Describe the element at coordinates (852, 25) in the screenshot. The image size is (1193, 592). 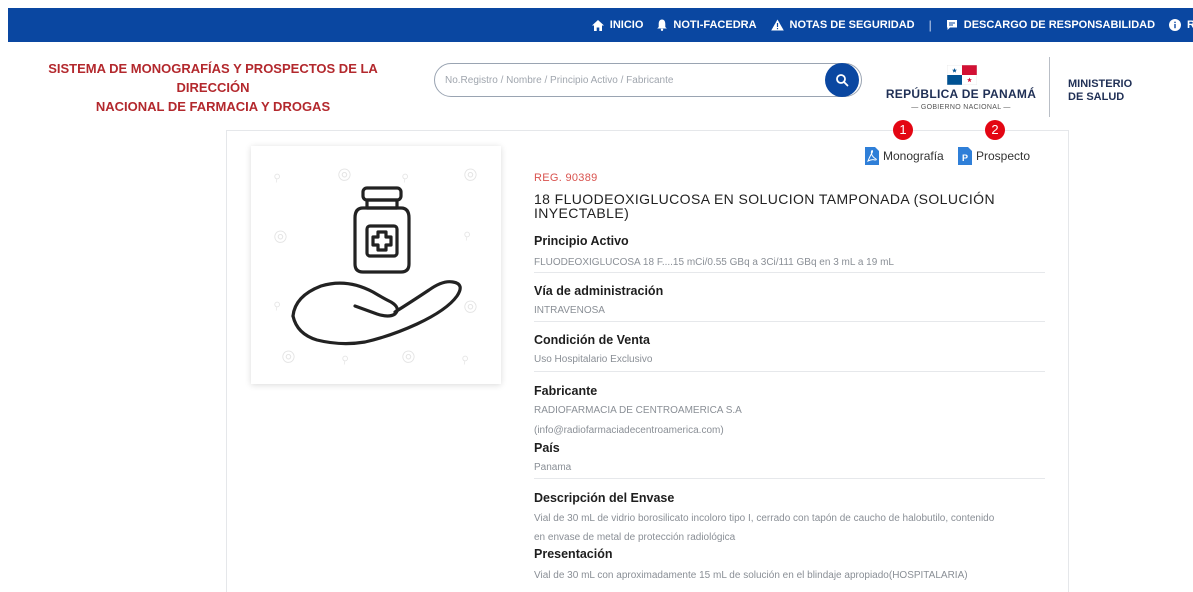
I see `nav-notas-label: NOTAS DE SEGURIDAD` at that location.